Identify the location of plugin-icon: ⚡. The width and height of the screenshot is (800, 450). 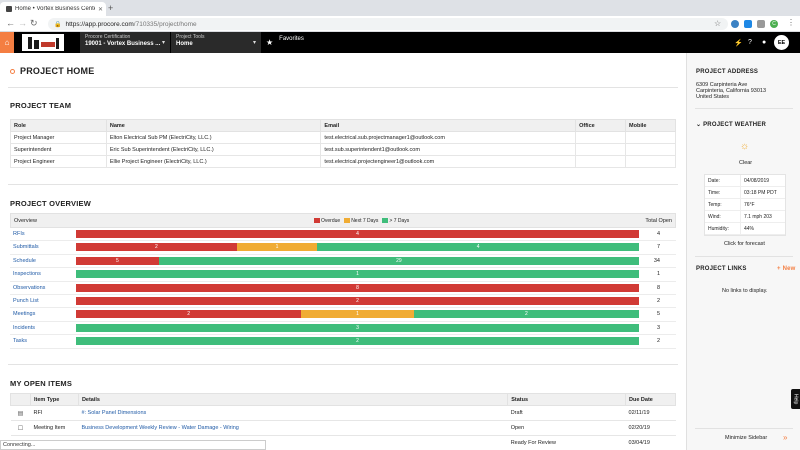
(738, 43).